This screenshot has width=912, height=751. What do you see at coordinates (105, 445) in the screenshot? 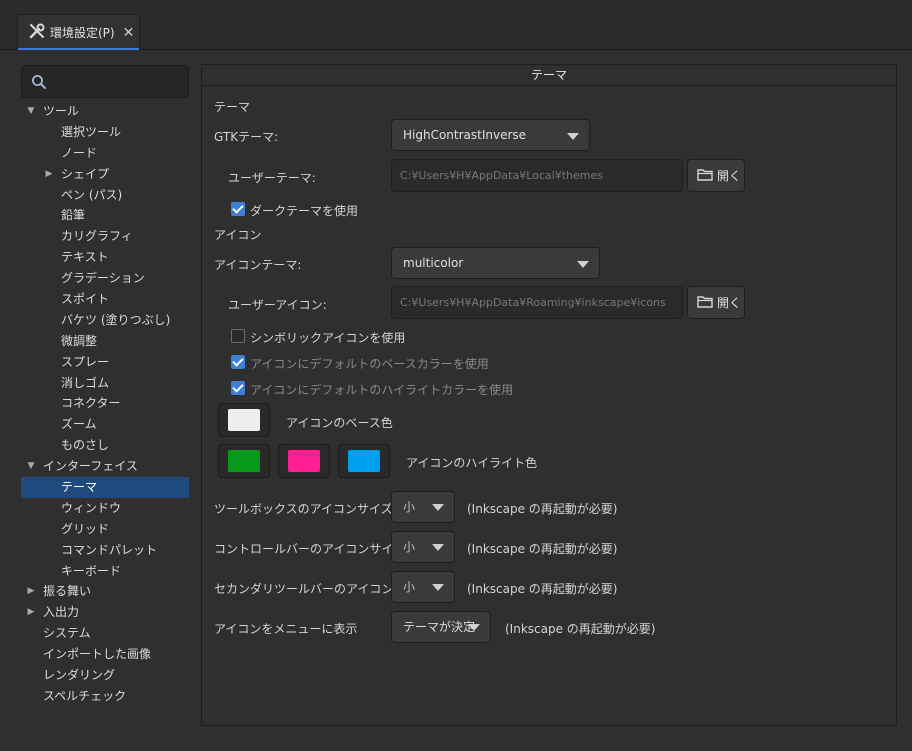
I see `sidebar-item: ものさし` at bounding box center [105, 445].